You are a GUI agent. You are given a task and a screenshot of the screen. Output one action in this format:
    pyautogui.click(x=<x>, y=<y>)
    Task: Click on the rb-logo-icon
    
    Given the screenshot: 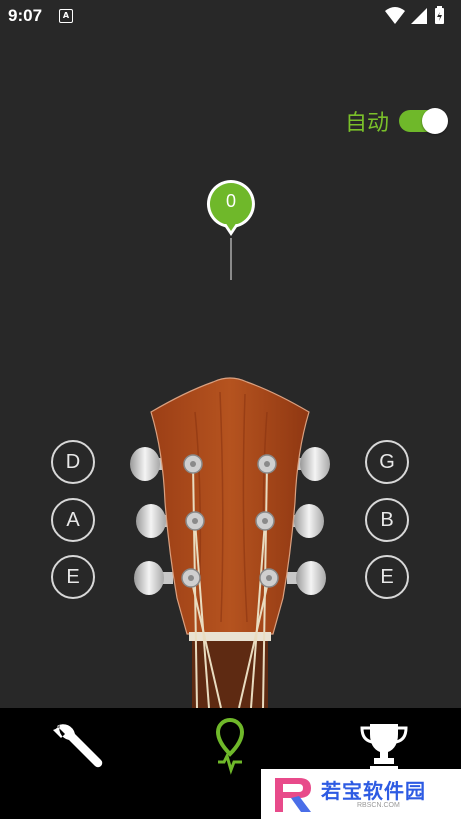 What is the action you would take?
    pyautogui.click(x=293, y=795)
    